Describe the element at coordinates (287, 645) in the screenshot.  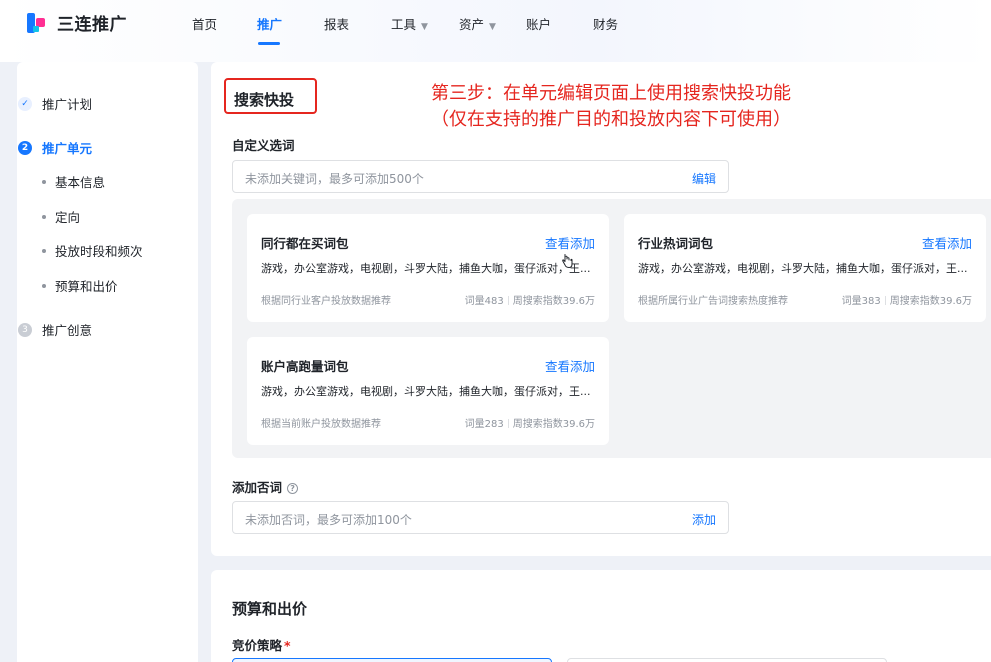
I see `required-mark: *` at that location.